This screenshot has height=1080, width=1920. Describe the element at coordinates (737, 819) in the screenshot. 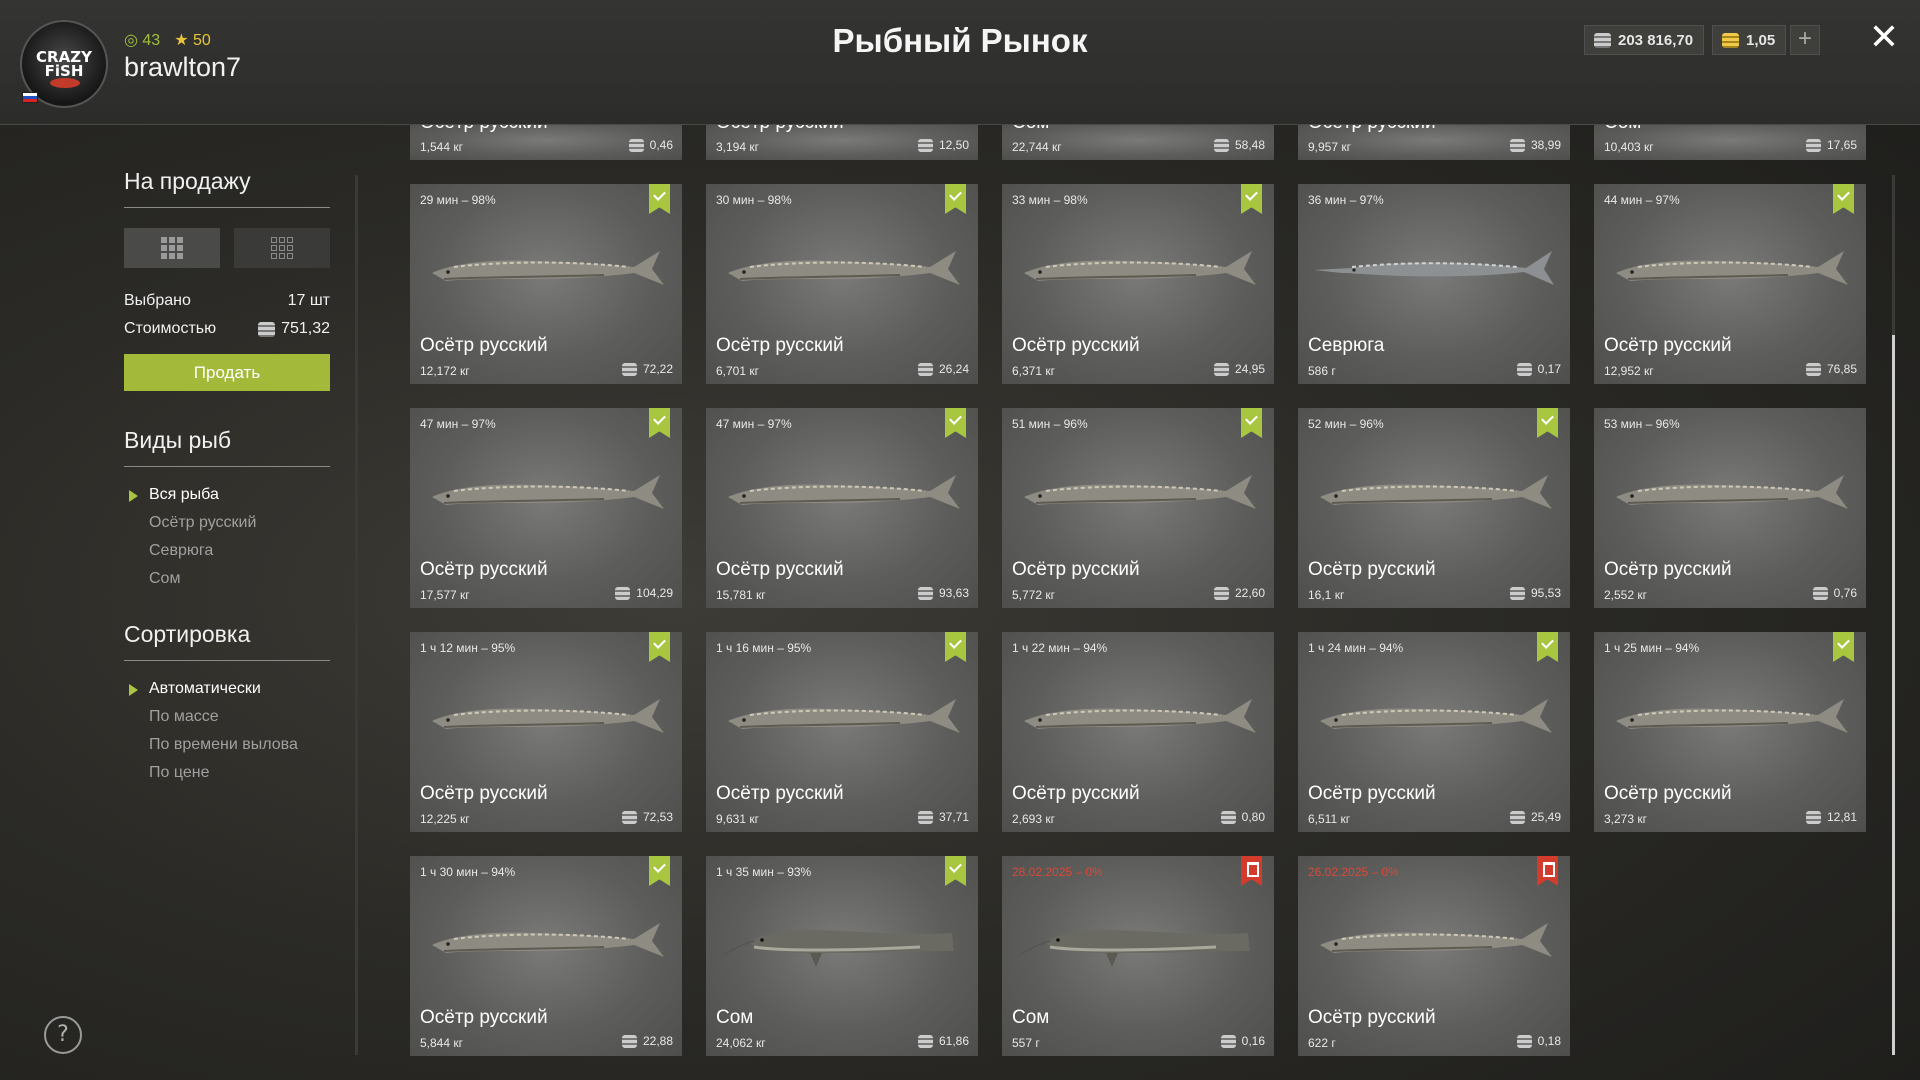

I see `fish-weight: 9,631 кг` at that location.